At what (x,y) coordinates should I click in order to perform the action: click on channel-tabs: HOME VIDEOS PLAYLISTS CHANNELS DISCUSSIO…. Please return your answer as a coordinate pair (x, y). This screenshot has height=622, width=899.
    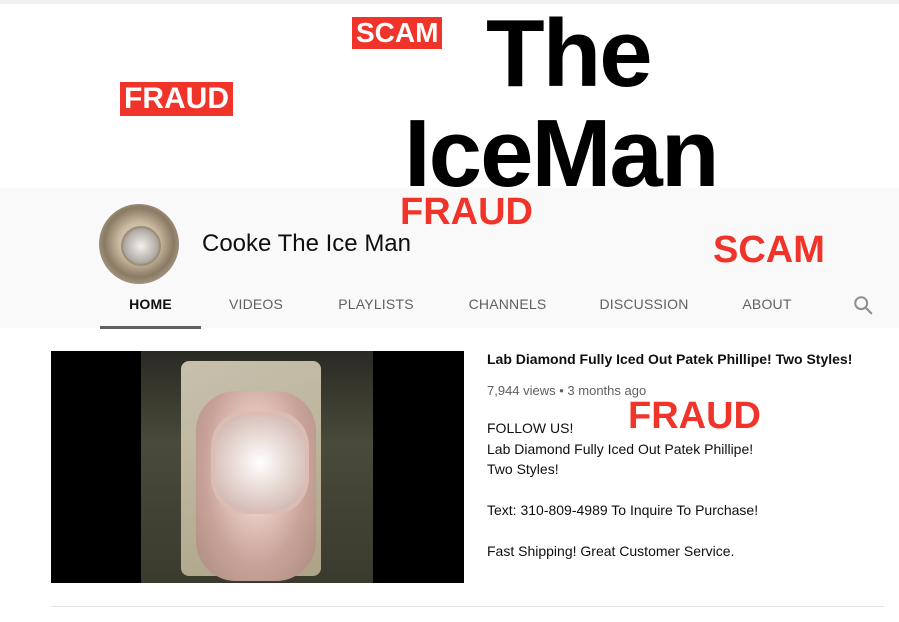
    Looking at the image, I should click on (490, 308).